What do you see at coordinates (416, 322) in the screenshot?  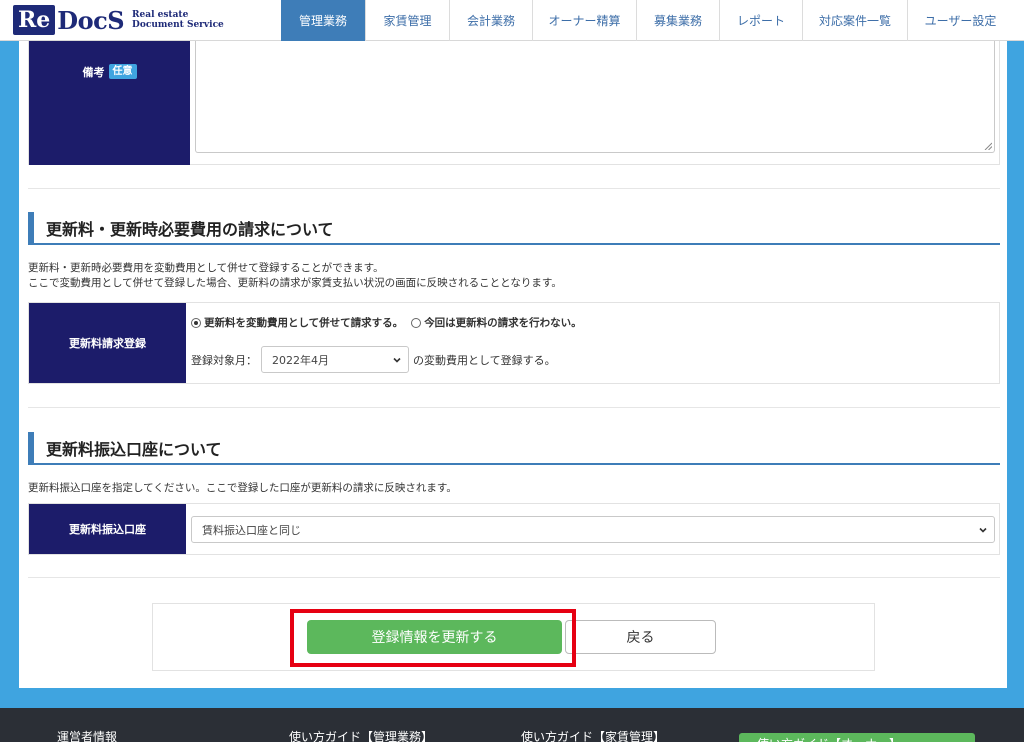 I see `radio-unchecked-icon` at bounding box center [416, 322].